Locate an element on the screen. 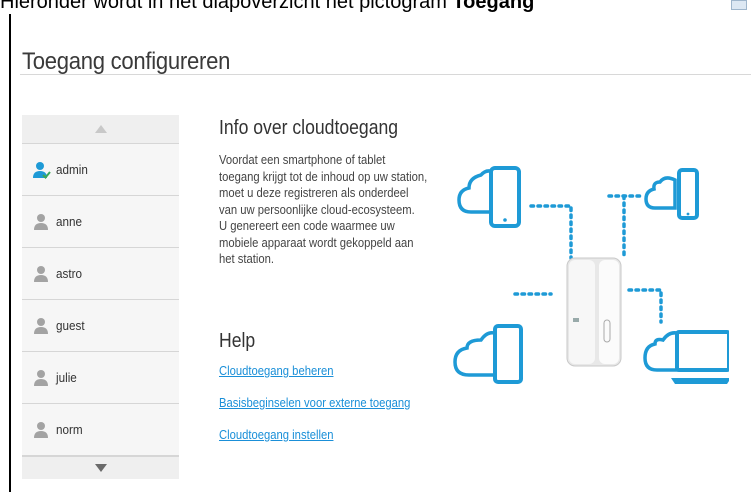  chevron-down-icon is located at coordinates (100, 468).